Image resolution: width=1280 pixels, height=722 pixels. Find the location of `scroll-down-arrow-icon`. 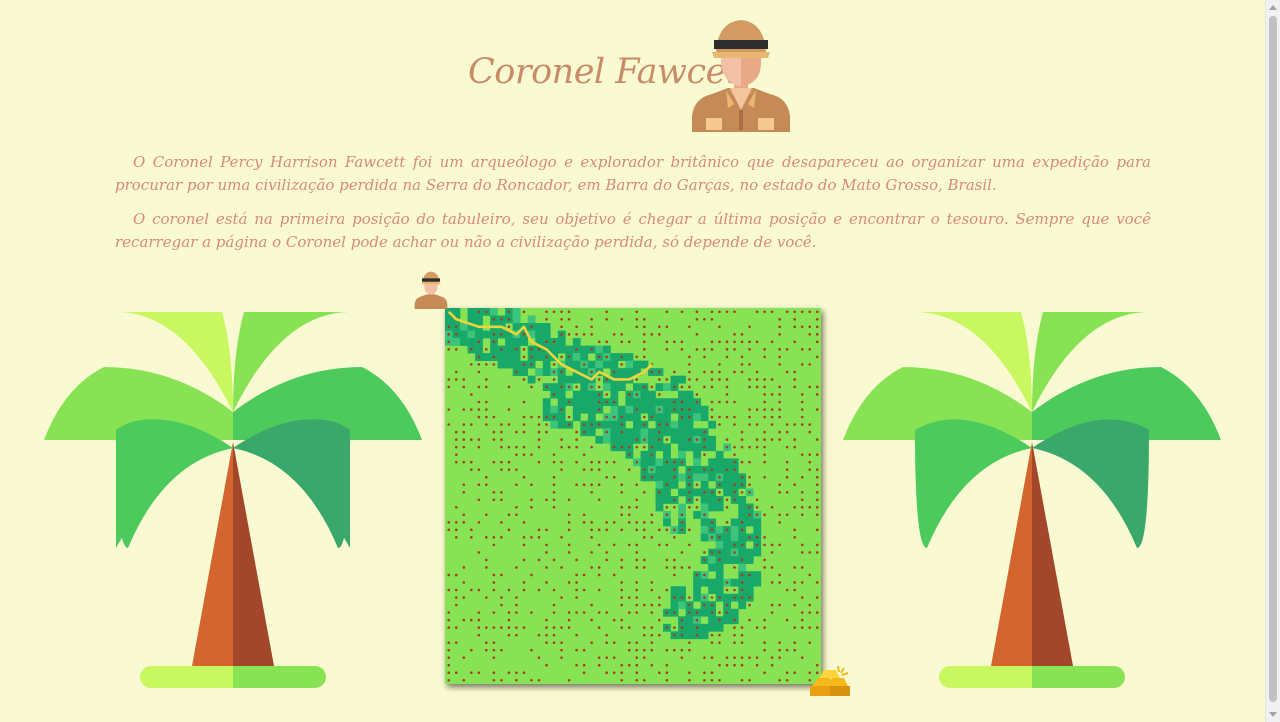

scroll-down-arrow-icon is located at coordinates (1273, 714).